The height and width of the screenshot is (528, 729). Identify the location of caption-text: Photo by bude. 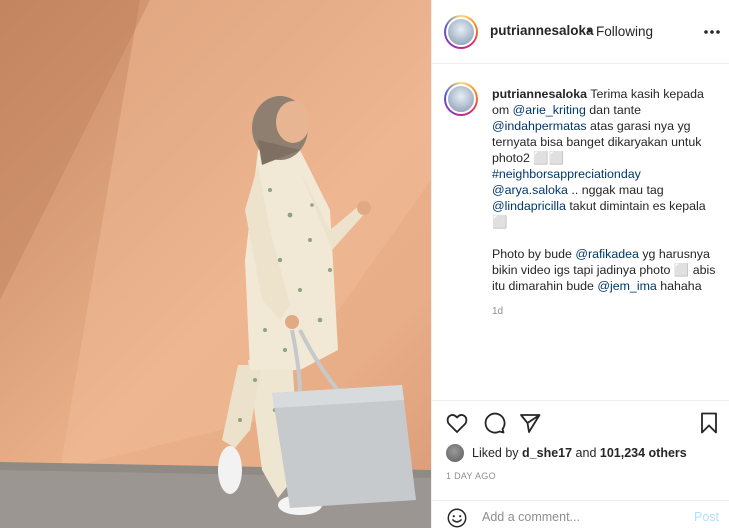
(534, 254).